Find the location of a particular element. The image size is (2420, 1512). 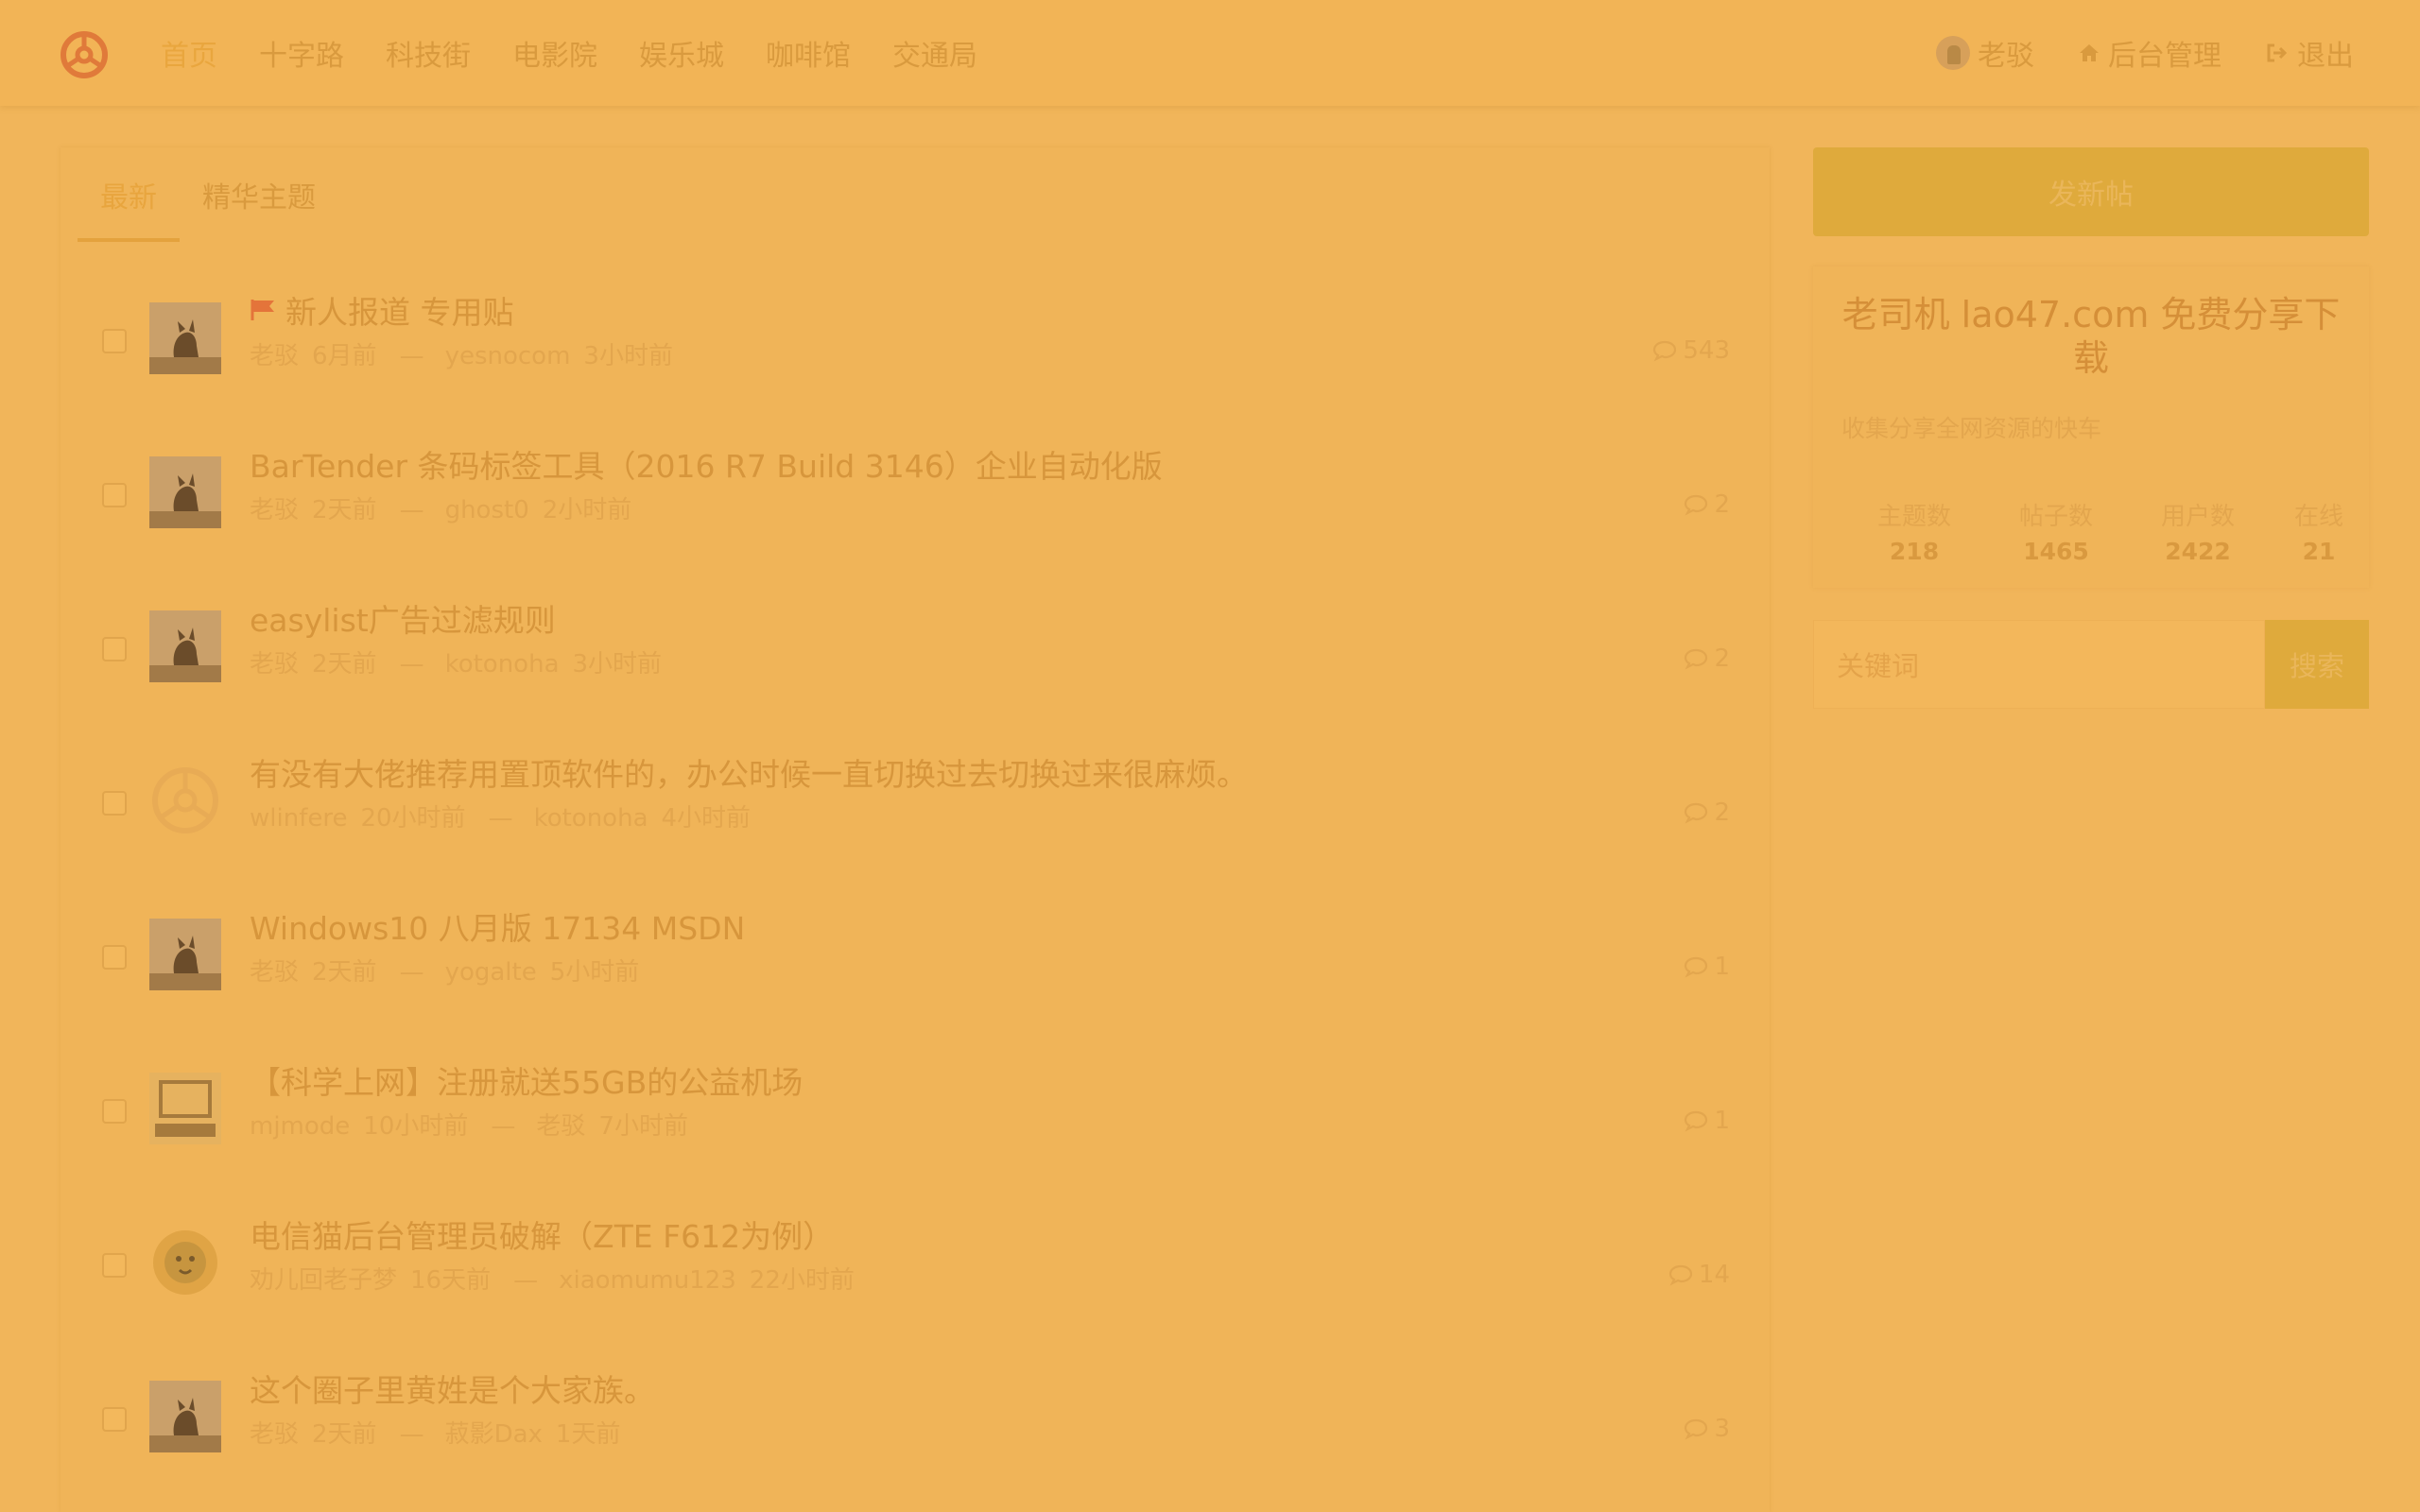

tab-featured: 精华主题 is located at coordinates (259, 208).